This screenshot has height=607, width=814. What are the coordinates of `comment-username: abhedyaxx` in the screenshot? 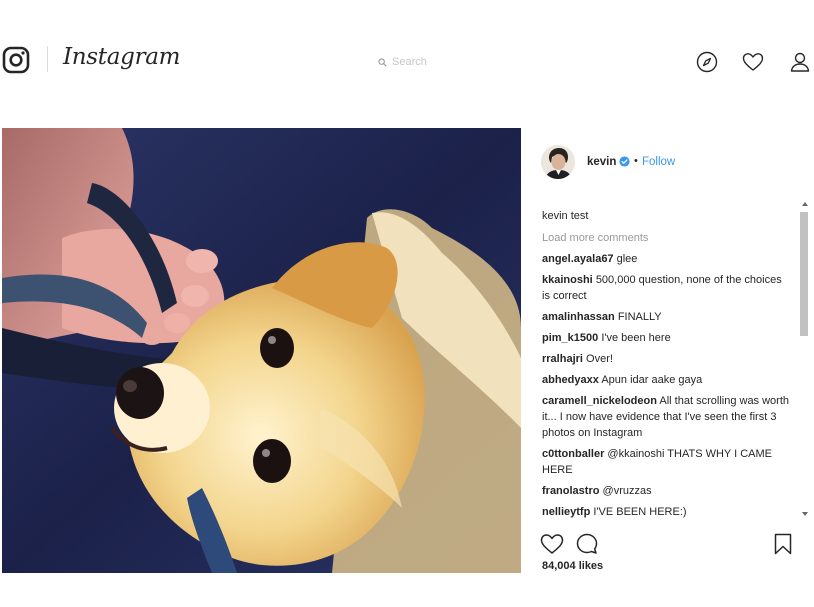 It's located at (570, 380).